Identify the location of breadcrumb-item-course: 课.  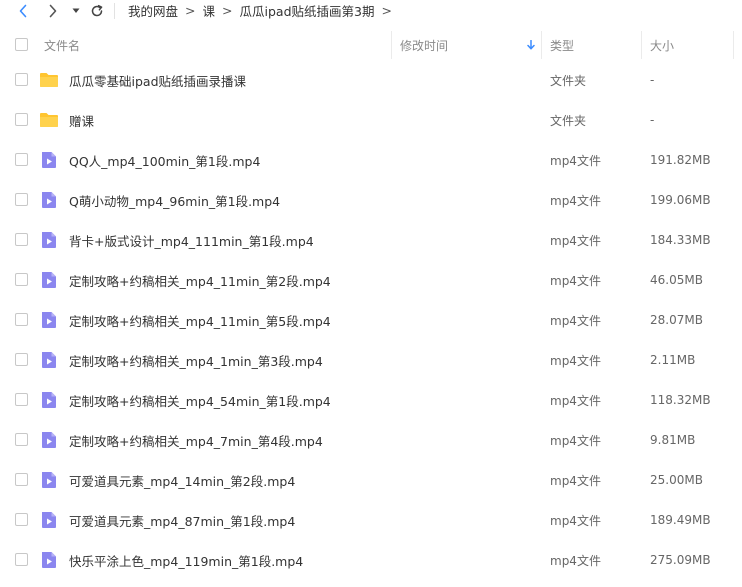
(209, 10).